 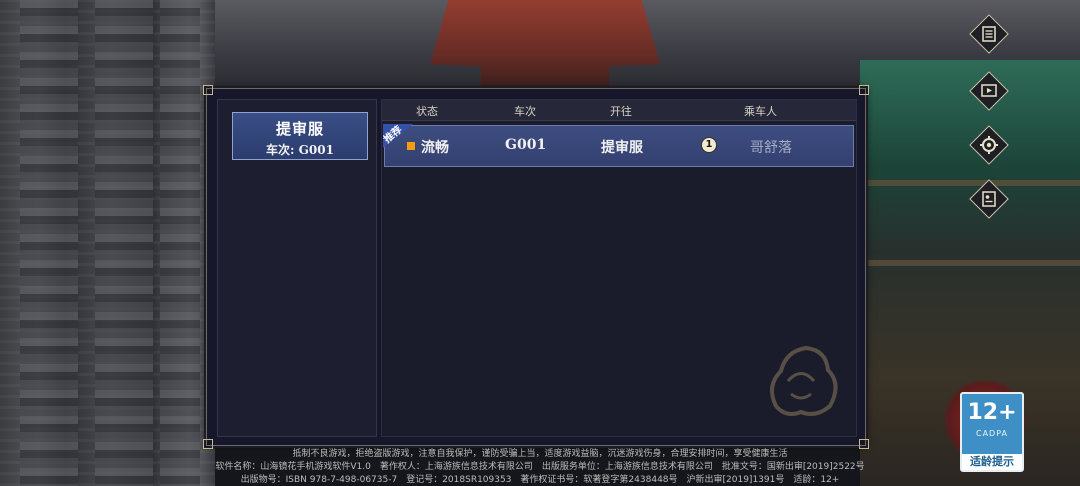 What do you see at coordinates (297, 268) in the screenshot?
I see `server-group-sidebar: 提审服 车次: G001` at bounding box center [297, 268].